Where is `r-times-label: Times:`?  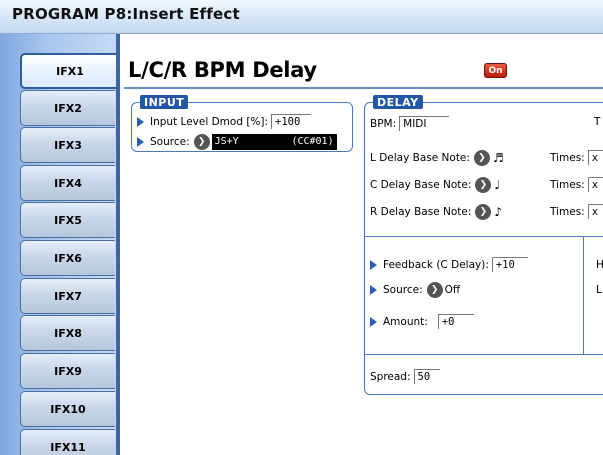 r-times-label: Times: is located at coordinates (567, 211).